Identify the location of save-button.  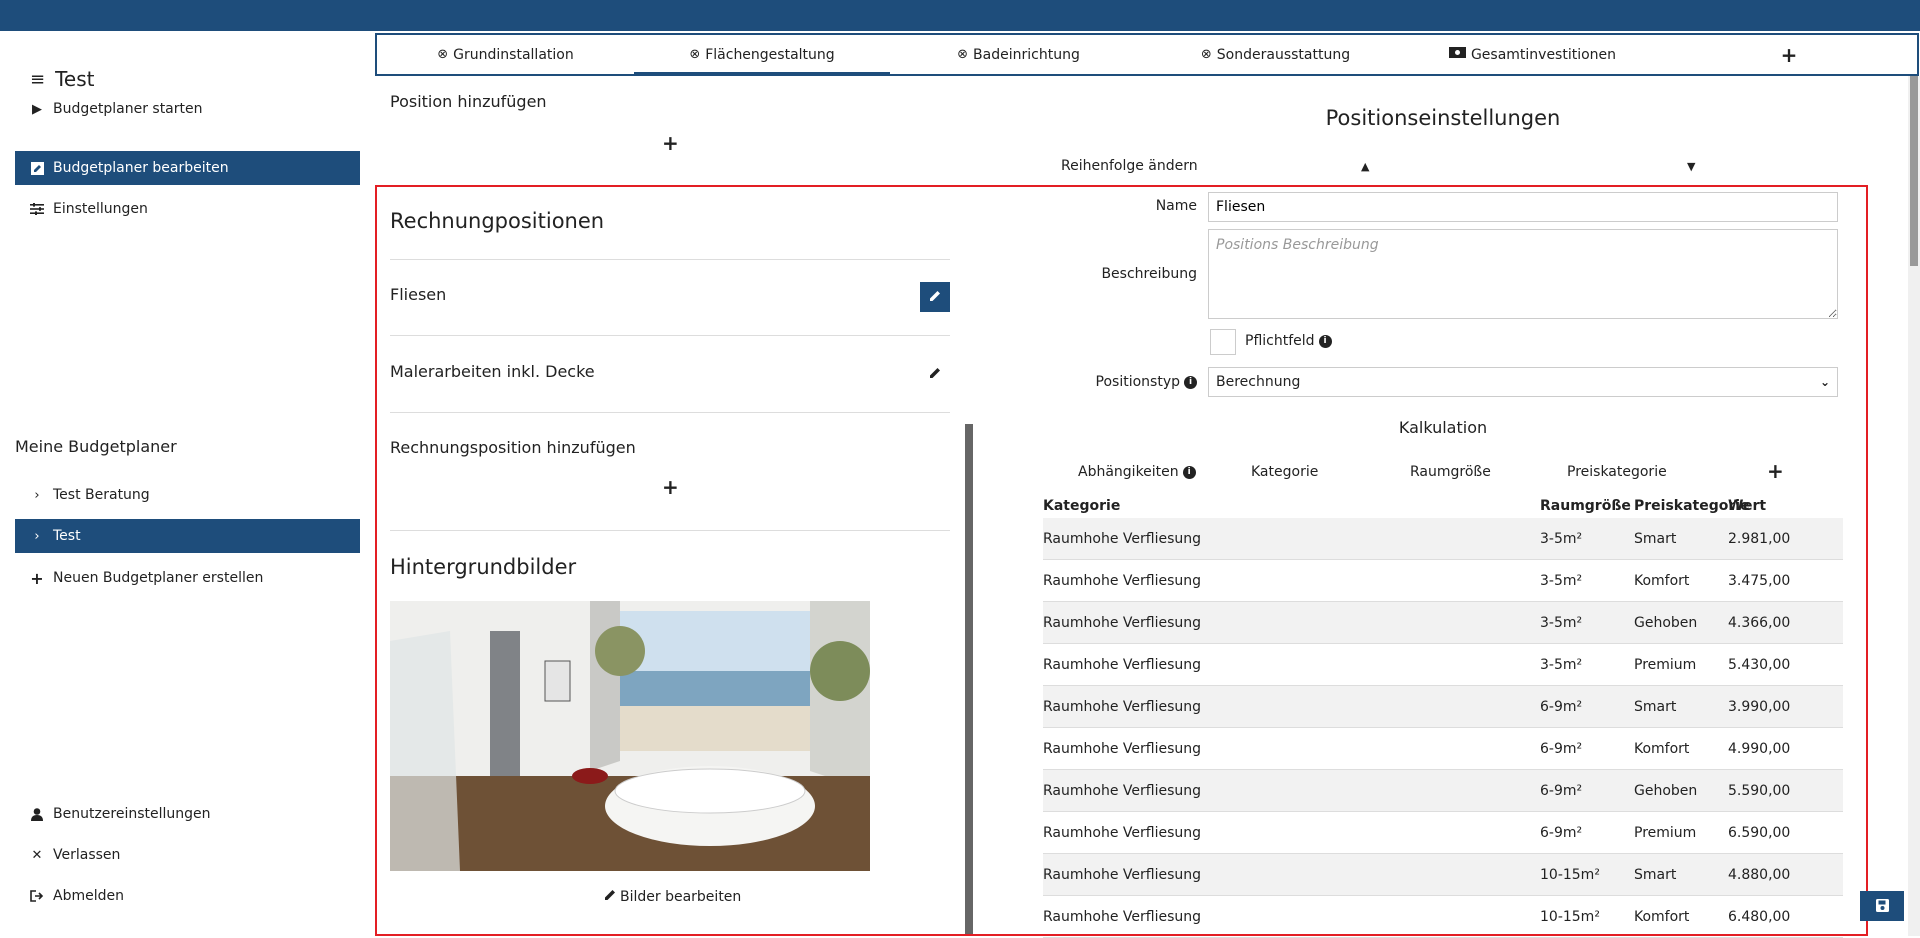
(1882, 906).